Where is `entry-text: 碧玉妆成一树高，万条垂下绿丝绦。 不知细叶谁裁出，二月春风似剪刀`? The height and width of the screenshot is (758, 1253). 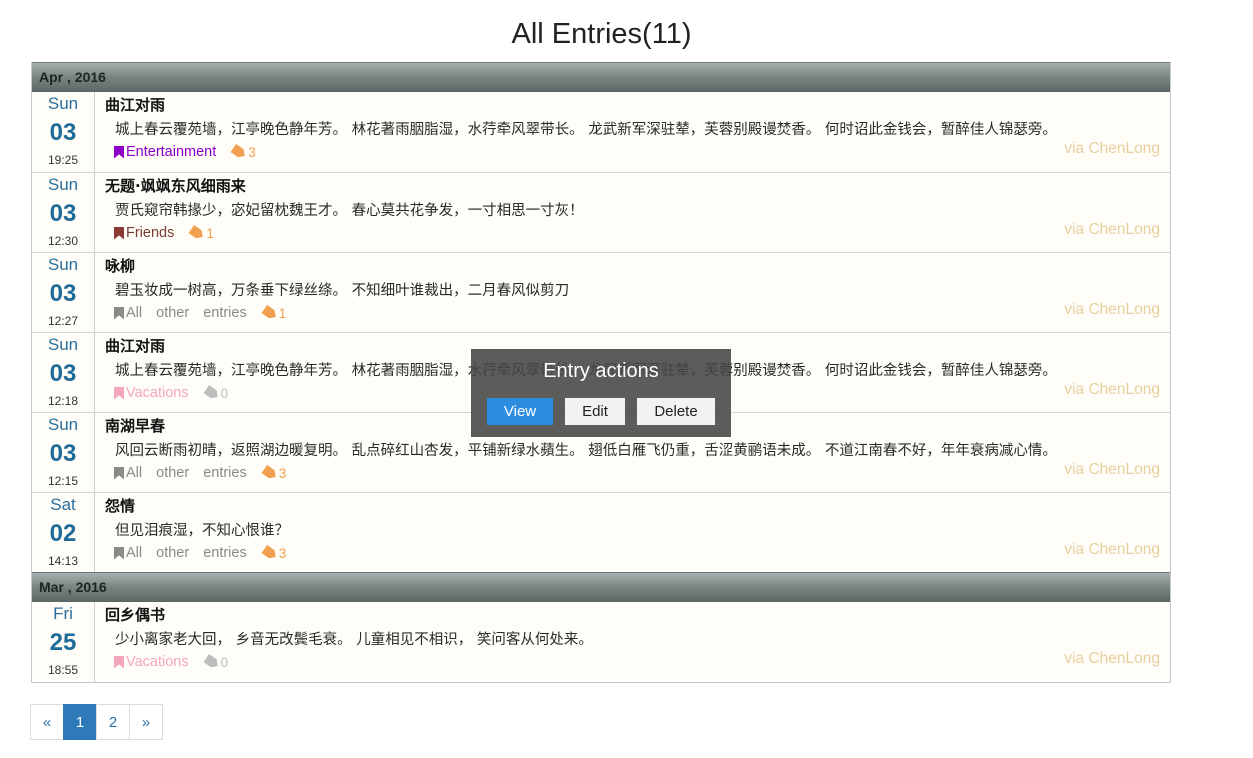 entry-text: 碧玉妆成一树高，万条垂下绿丝绦。 不知细叶谁裁出，二月春风似剪刀 is located at coordinates (342, 291).